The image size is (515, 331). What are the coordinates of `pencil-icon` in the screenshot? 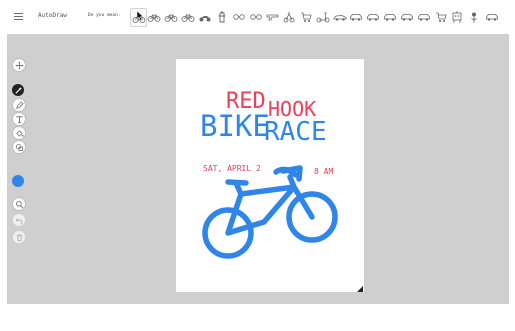 It's located at (19, 104).